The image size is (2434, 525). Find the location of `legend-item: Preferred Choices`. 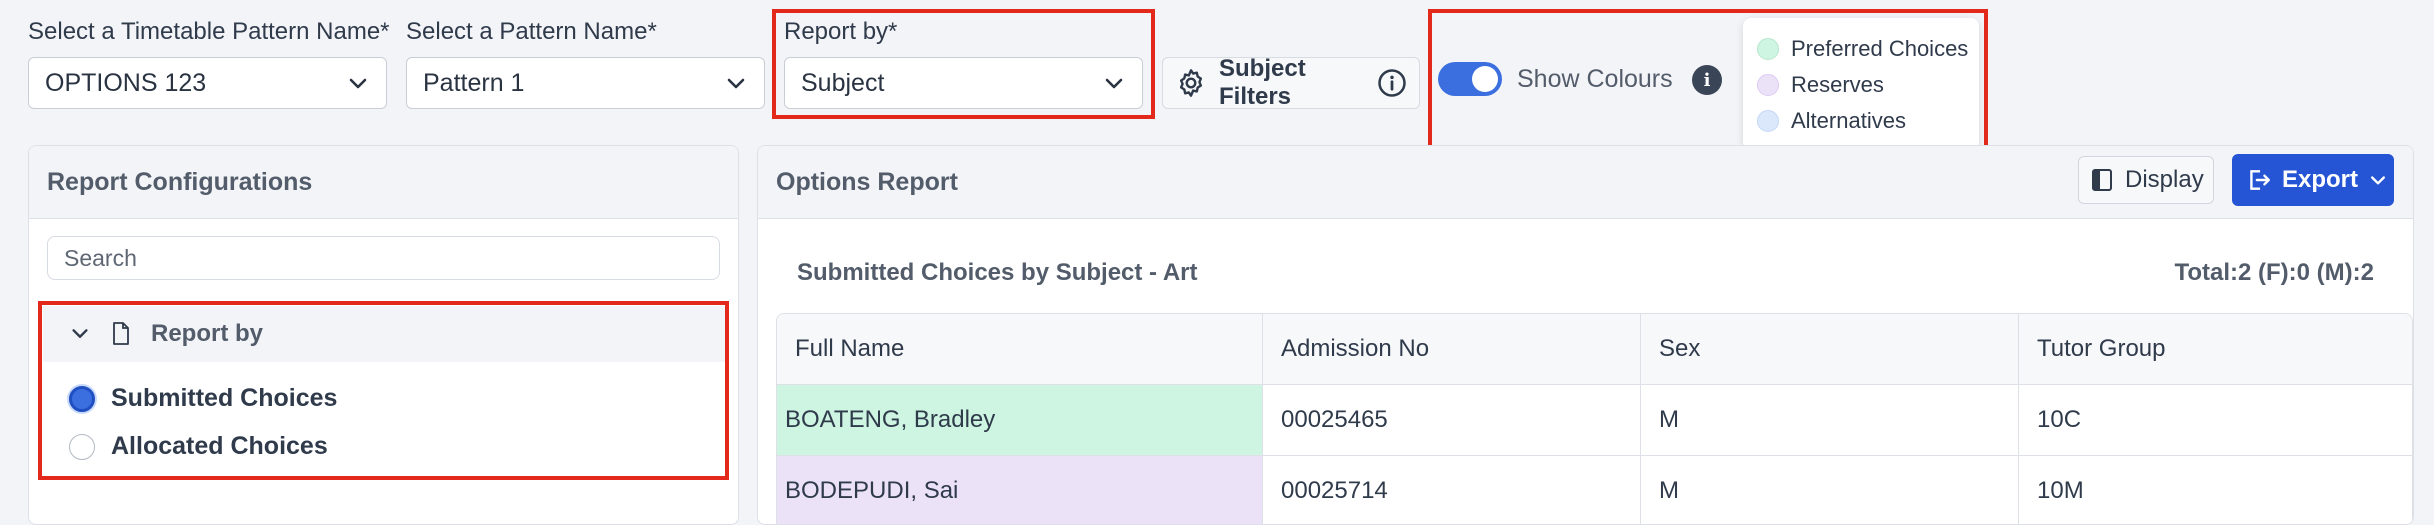

legend-item: Preferred Choices is located at coordinates (1862, 49).